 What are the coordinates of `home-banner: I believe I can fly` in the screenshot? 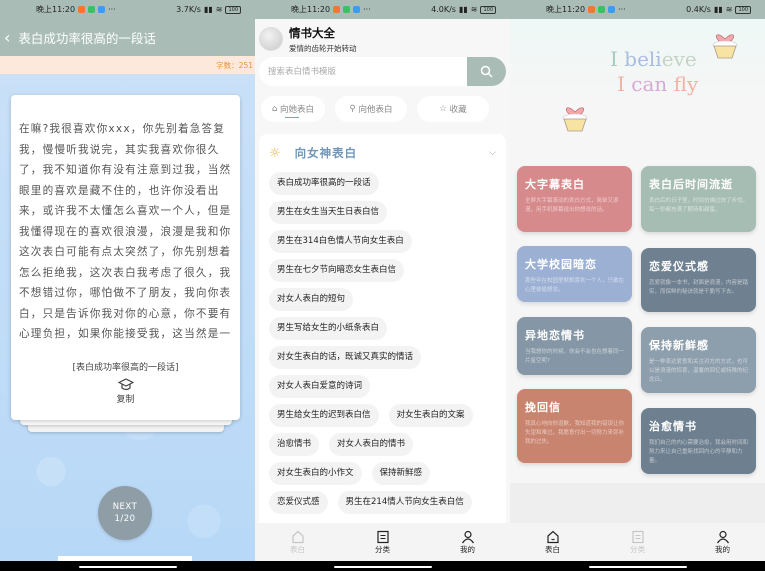 It's located at (637, 86).